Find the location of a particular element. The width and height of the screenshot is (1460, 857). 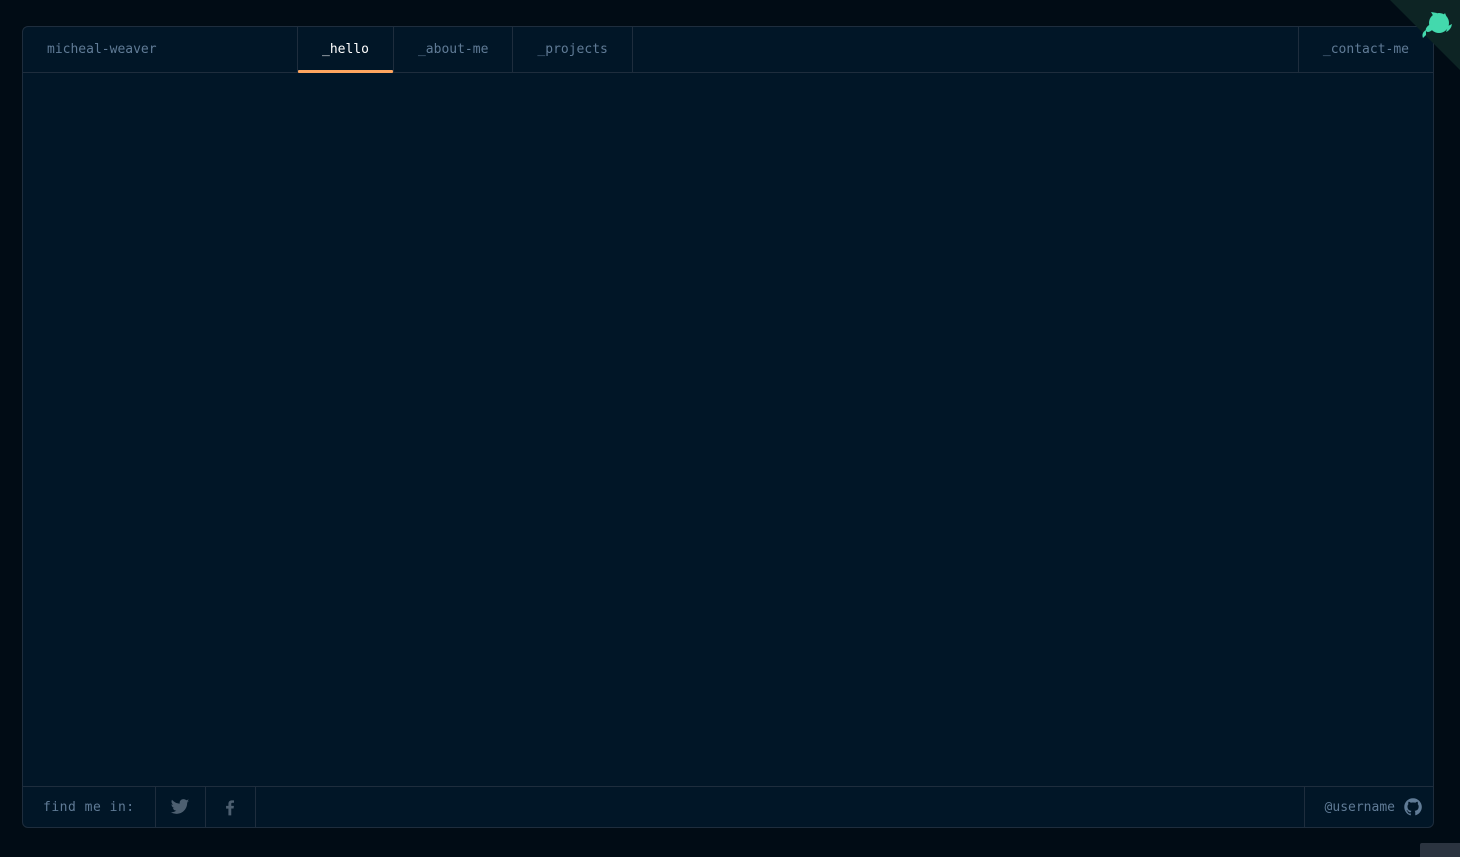

twitter-link is located at coordinates (181, 807).